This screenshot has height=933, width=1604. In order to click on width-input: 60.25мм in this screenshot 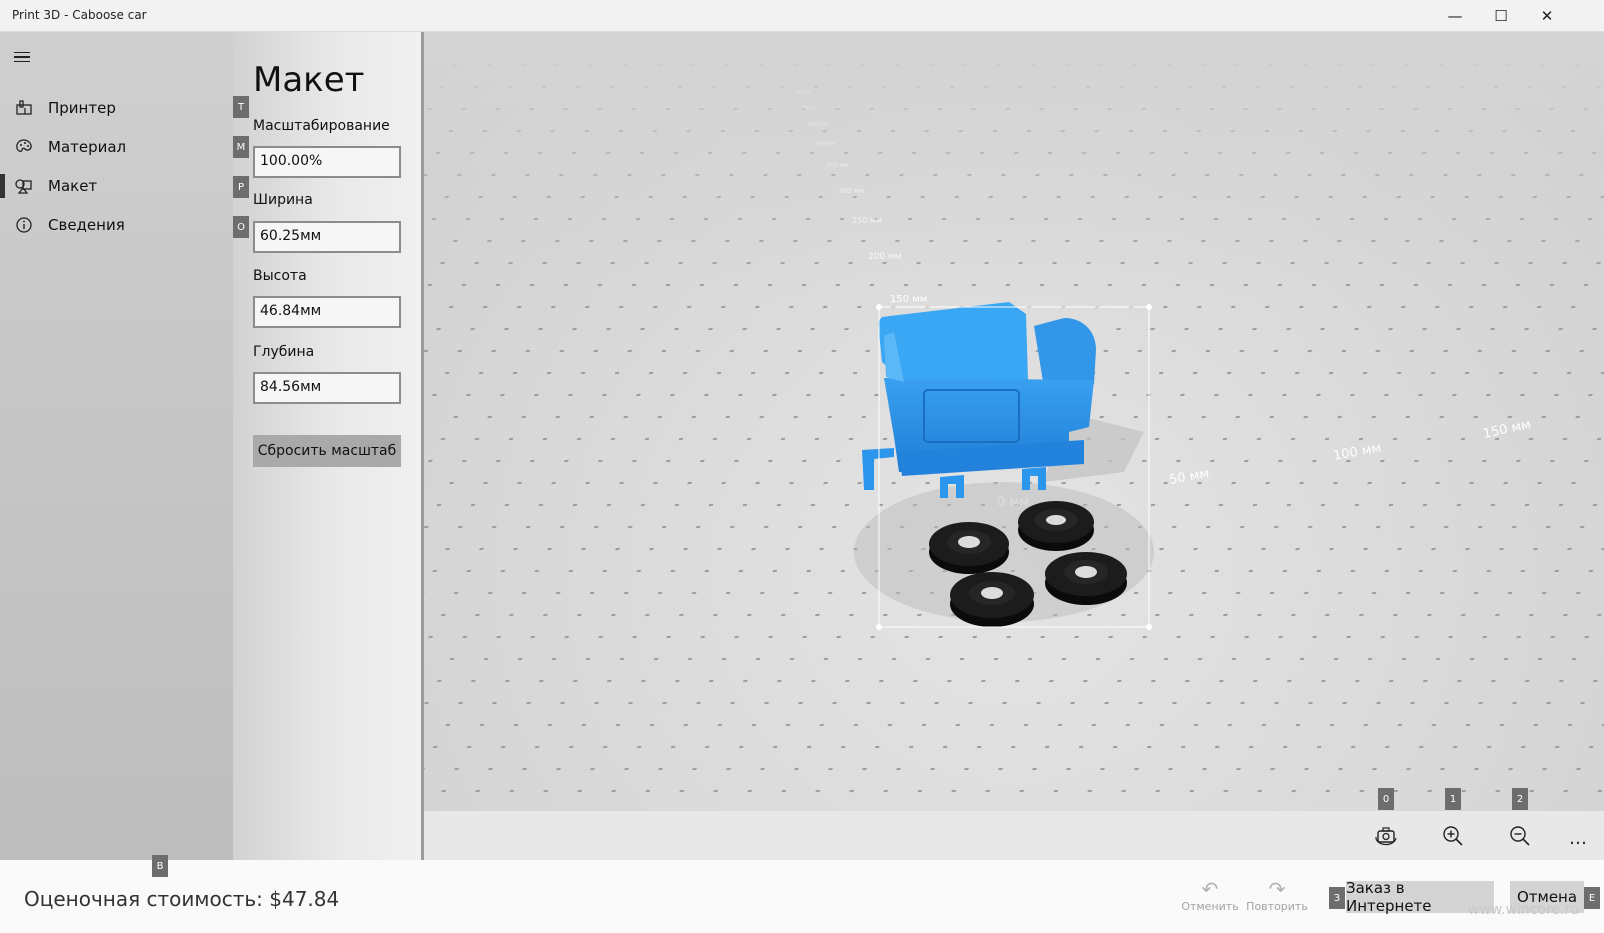, I will do `click(327, 237)`.